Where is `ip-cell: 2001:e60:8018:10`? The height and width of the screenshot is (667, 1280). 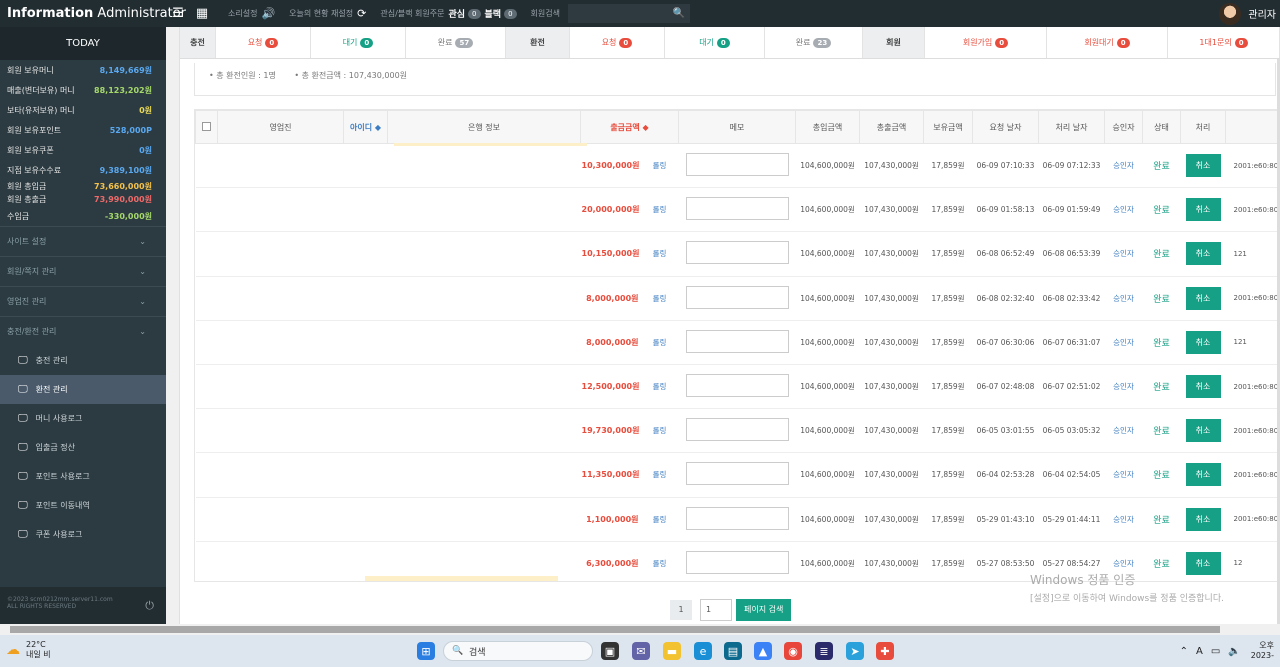
ip-cell: 2001:e60:8018:10 is located at coordinates (1252, 387).